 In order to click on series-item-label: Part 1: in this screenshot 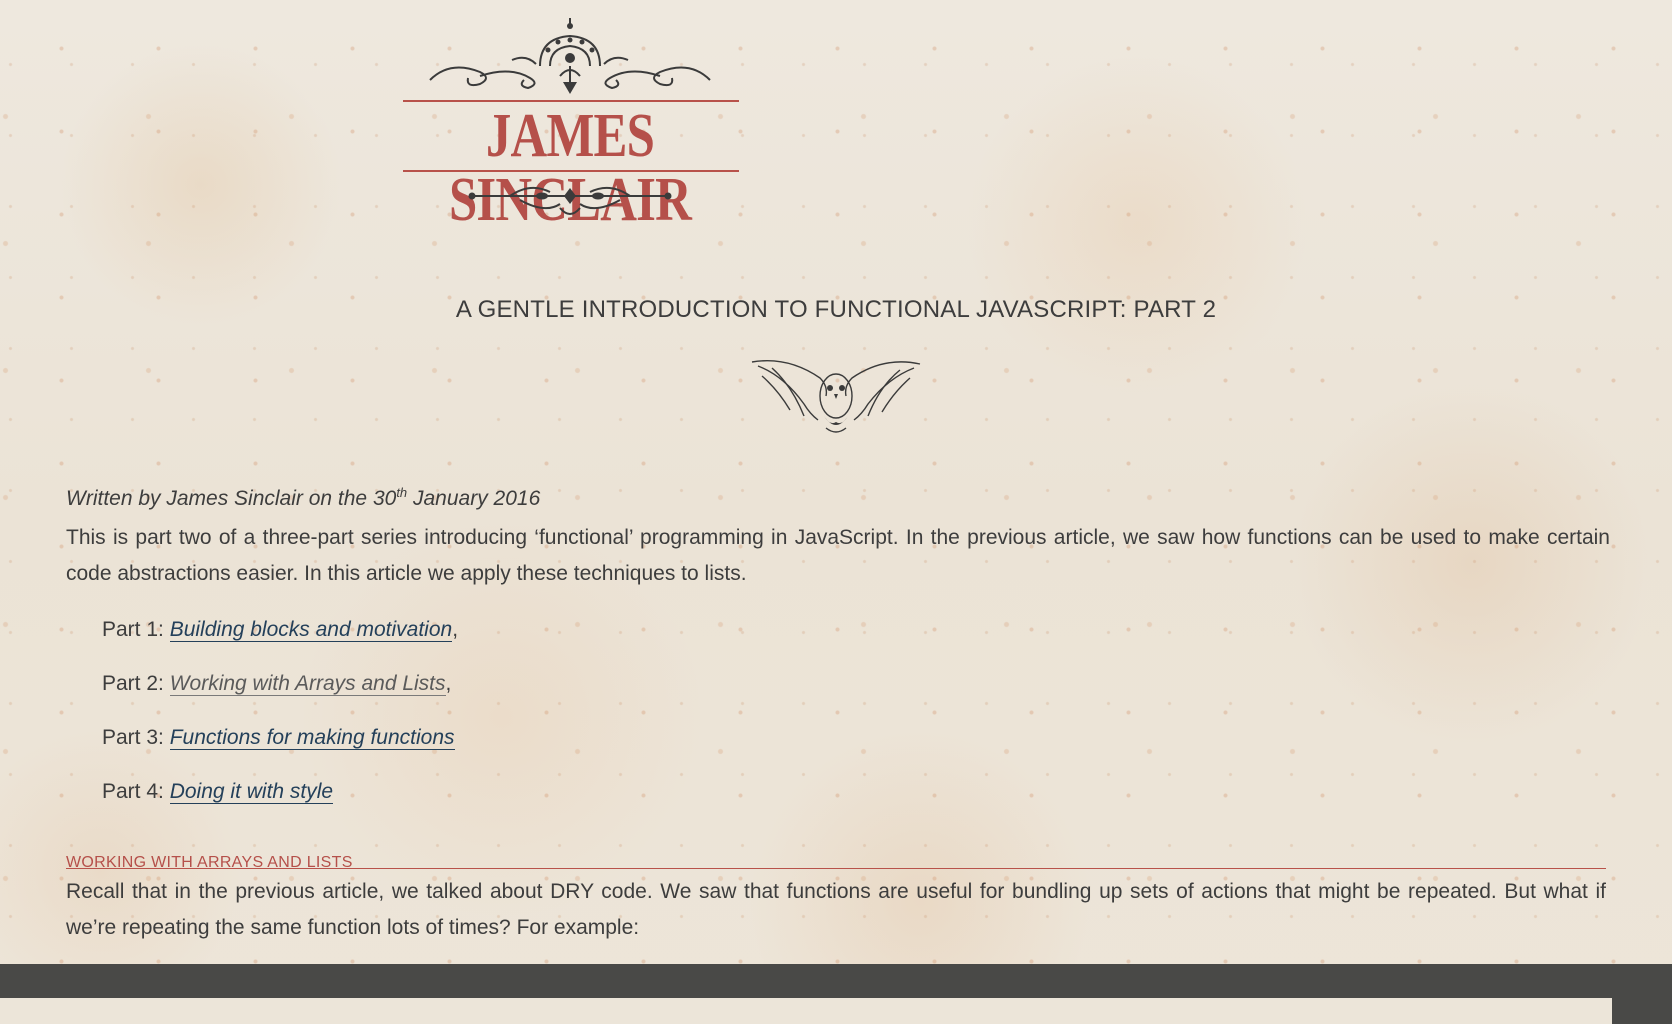, I will do `click(136, 629)`.